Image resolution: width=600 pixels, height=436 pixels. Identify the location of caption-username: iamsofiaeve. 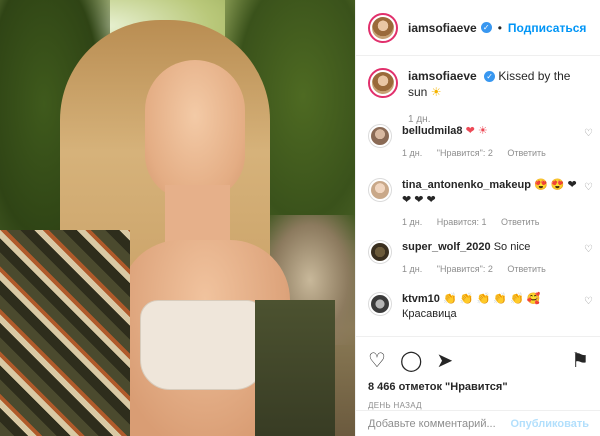
(442, 76).